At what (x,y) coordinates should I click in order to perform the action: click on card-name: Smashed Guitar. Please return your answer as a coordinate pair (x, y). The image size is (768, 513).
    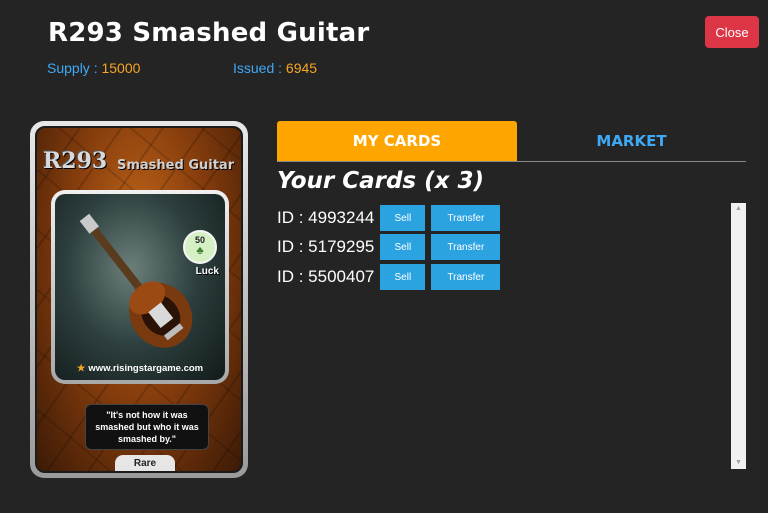
    Looking at the image, I should click on (176, 165).